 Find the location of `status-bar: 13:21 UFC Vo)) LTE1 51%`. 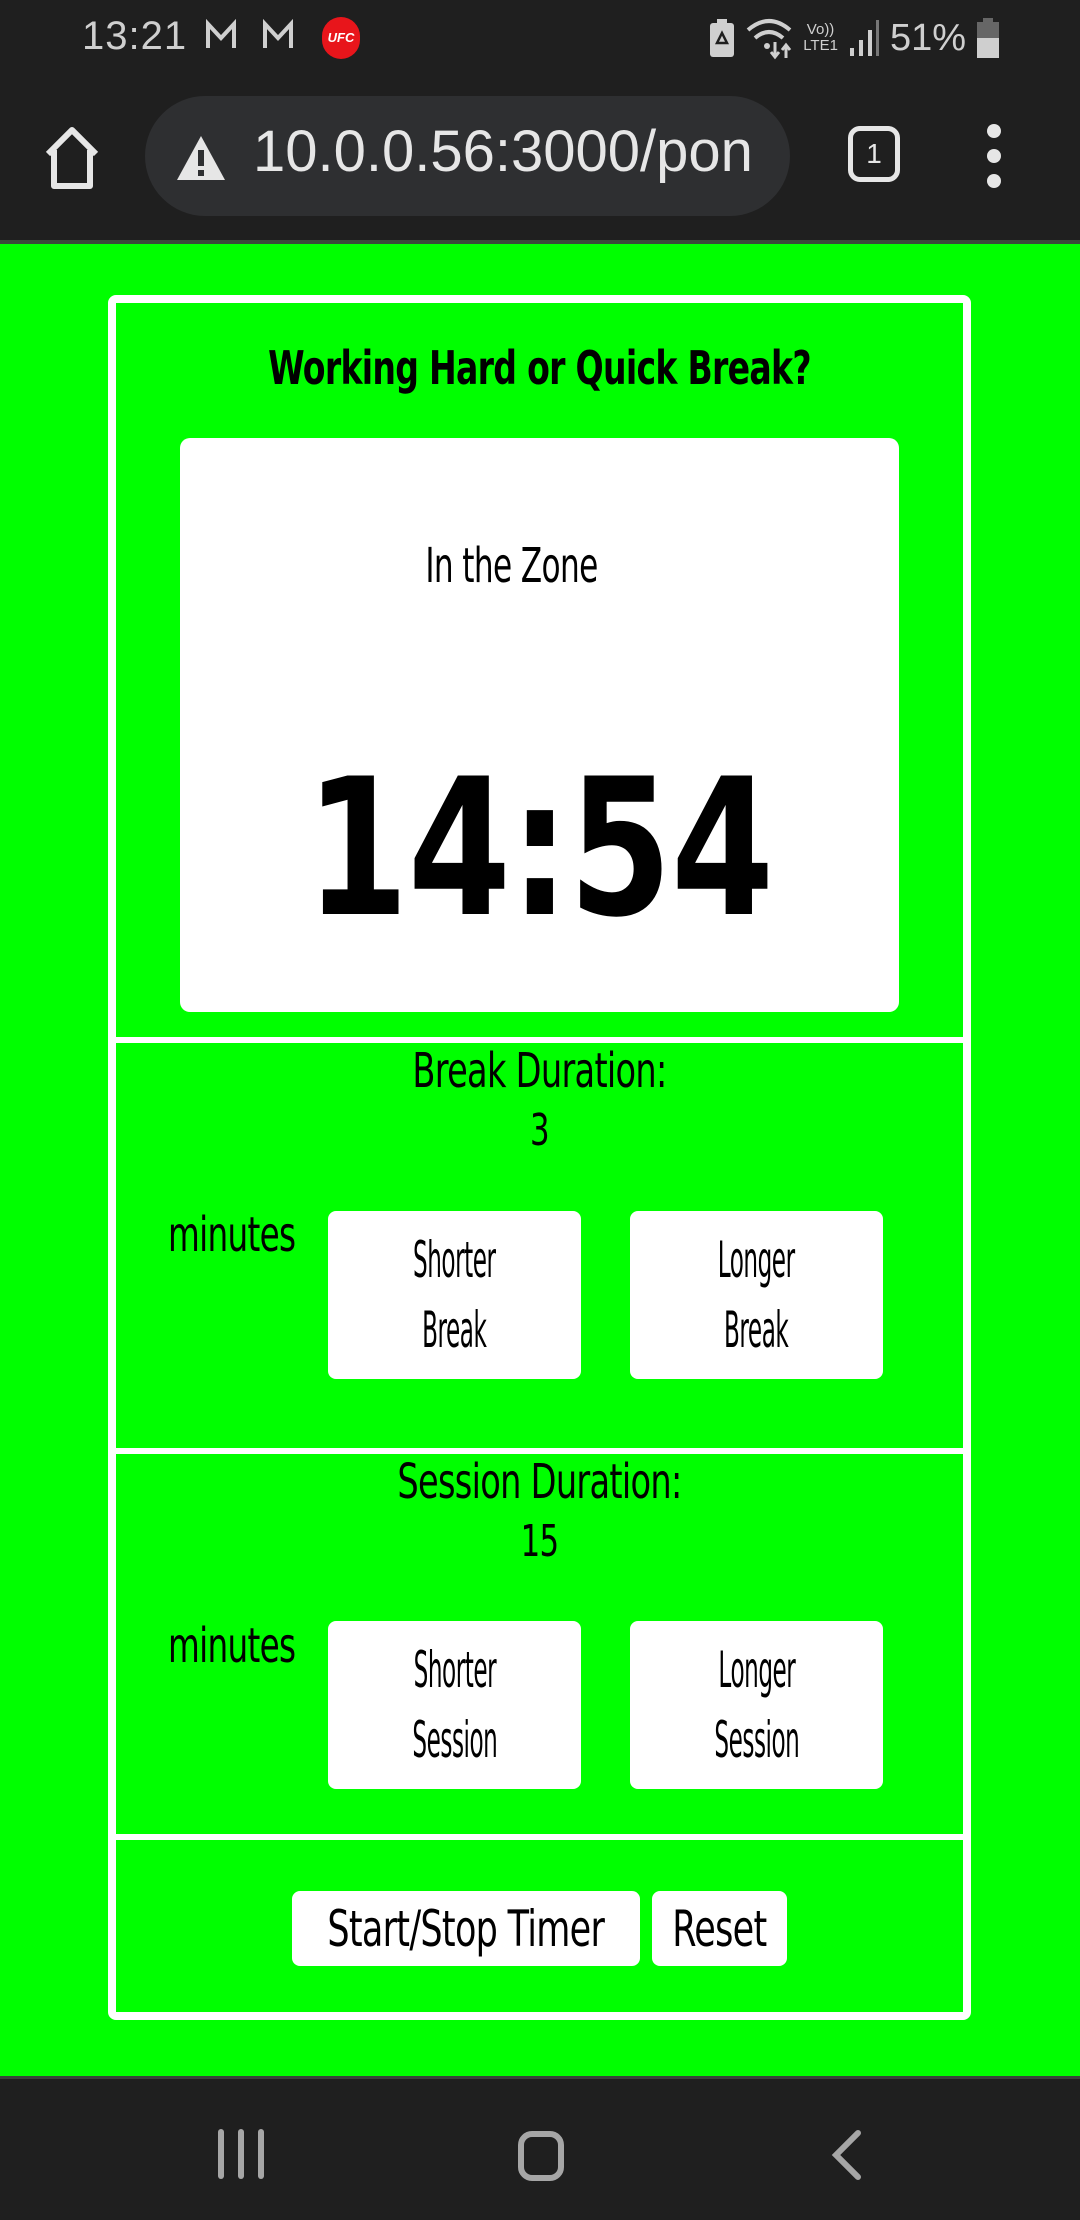

status-bar: 13:21 UFC Vo)) LTE1 51% is located at coordinates (540, 38).